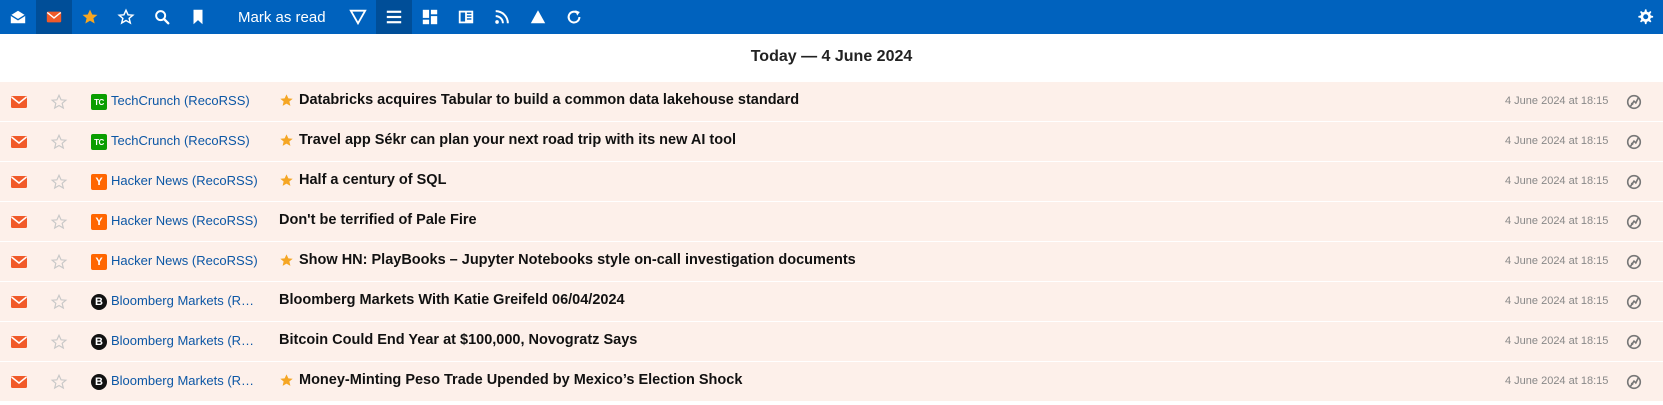 Image resolution: width=1663 pixels, height=405 pixels. I want to click on bookmark-icon, so click(198, 17).